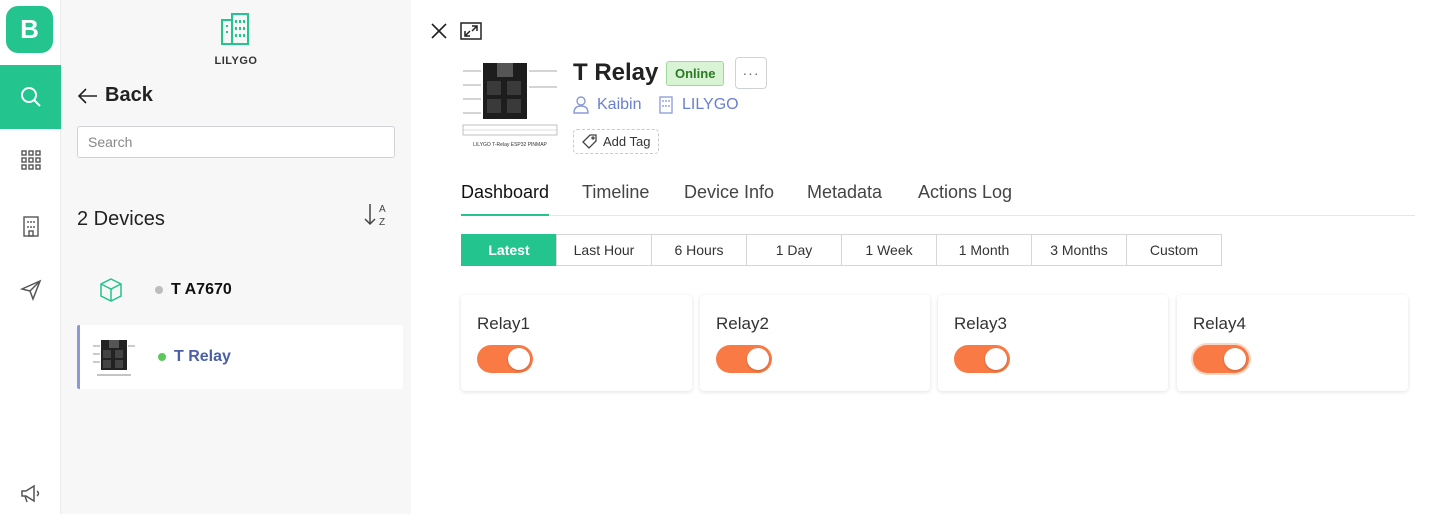 This screenshot has width=1430, height=526. What do you see at coordinates (87, 95) in the screenshot?
I see `arrow-left-icon` at bounding box center [87, 95].